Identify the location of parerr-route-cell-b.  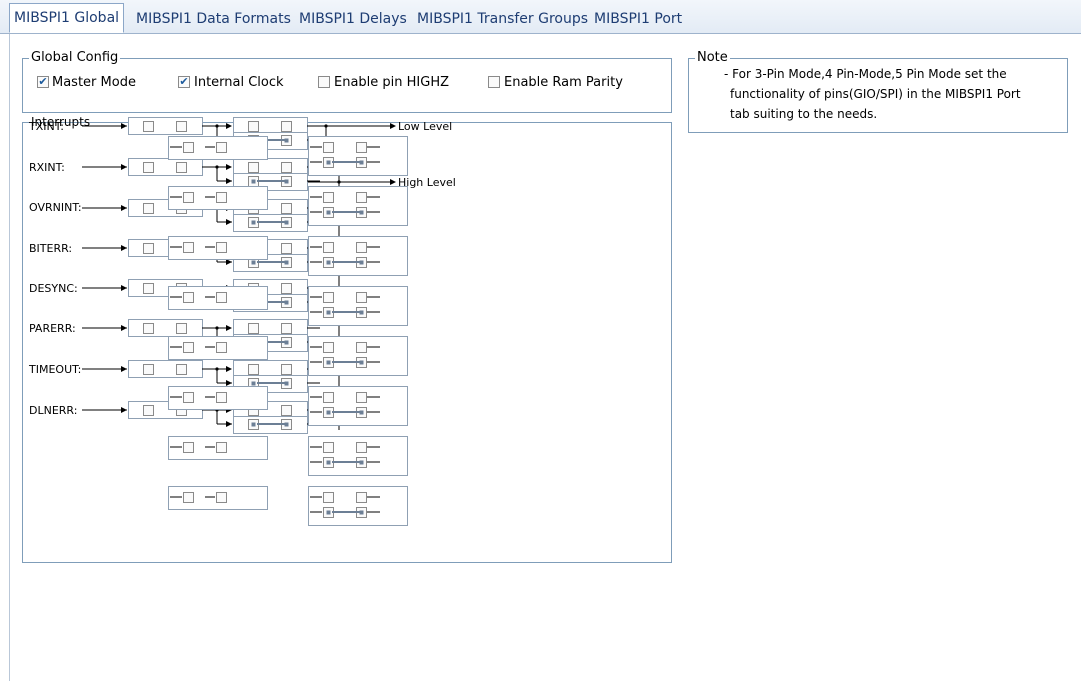
(286, 328).